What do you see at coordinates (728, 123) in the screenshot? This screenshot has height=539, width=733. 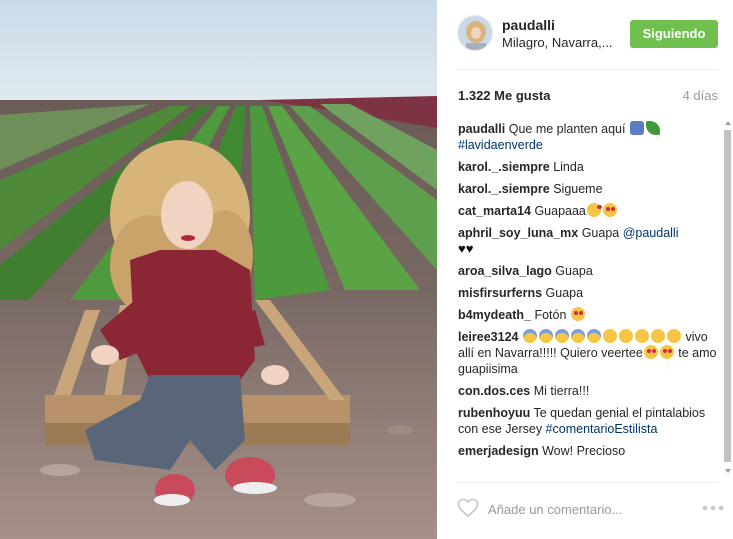 I see `scroll-up-arrow-icon` at bounding box center [728, 123].